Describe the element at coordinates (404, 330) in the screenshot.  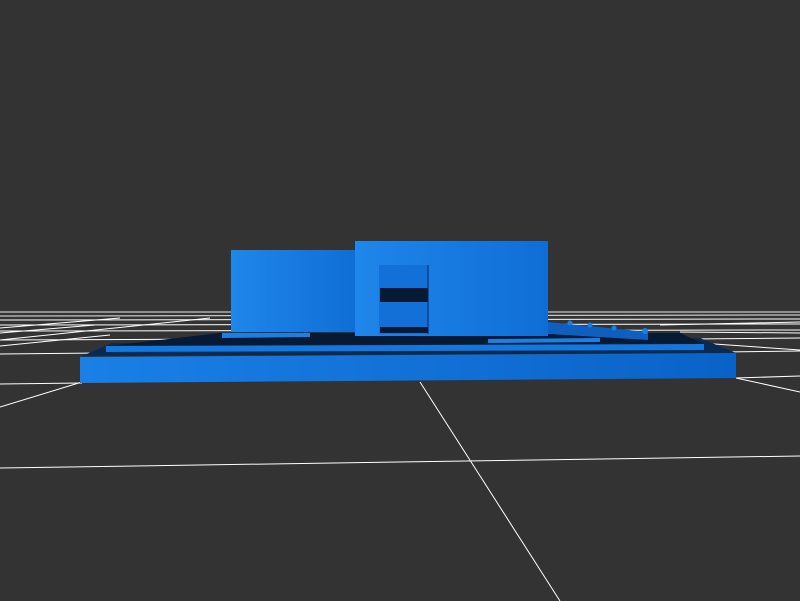
I see `door-slot-lower` at that location.